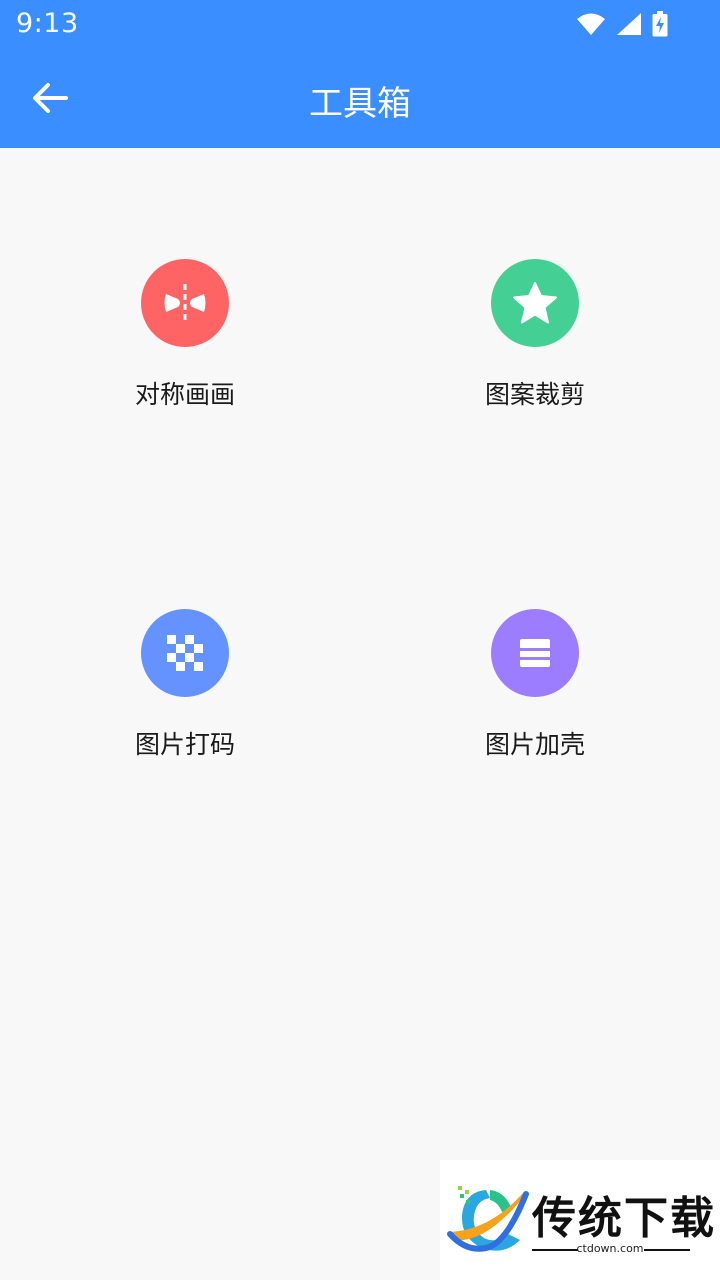 The image size is (720, 1280). What do you see at coordinates (624, 1218) in the screenshot?
I see `watermark-brand: 传统下载` at bounding box center [624, 1218].